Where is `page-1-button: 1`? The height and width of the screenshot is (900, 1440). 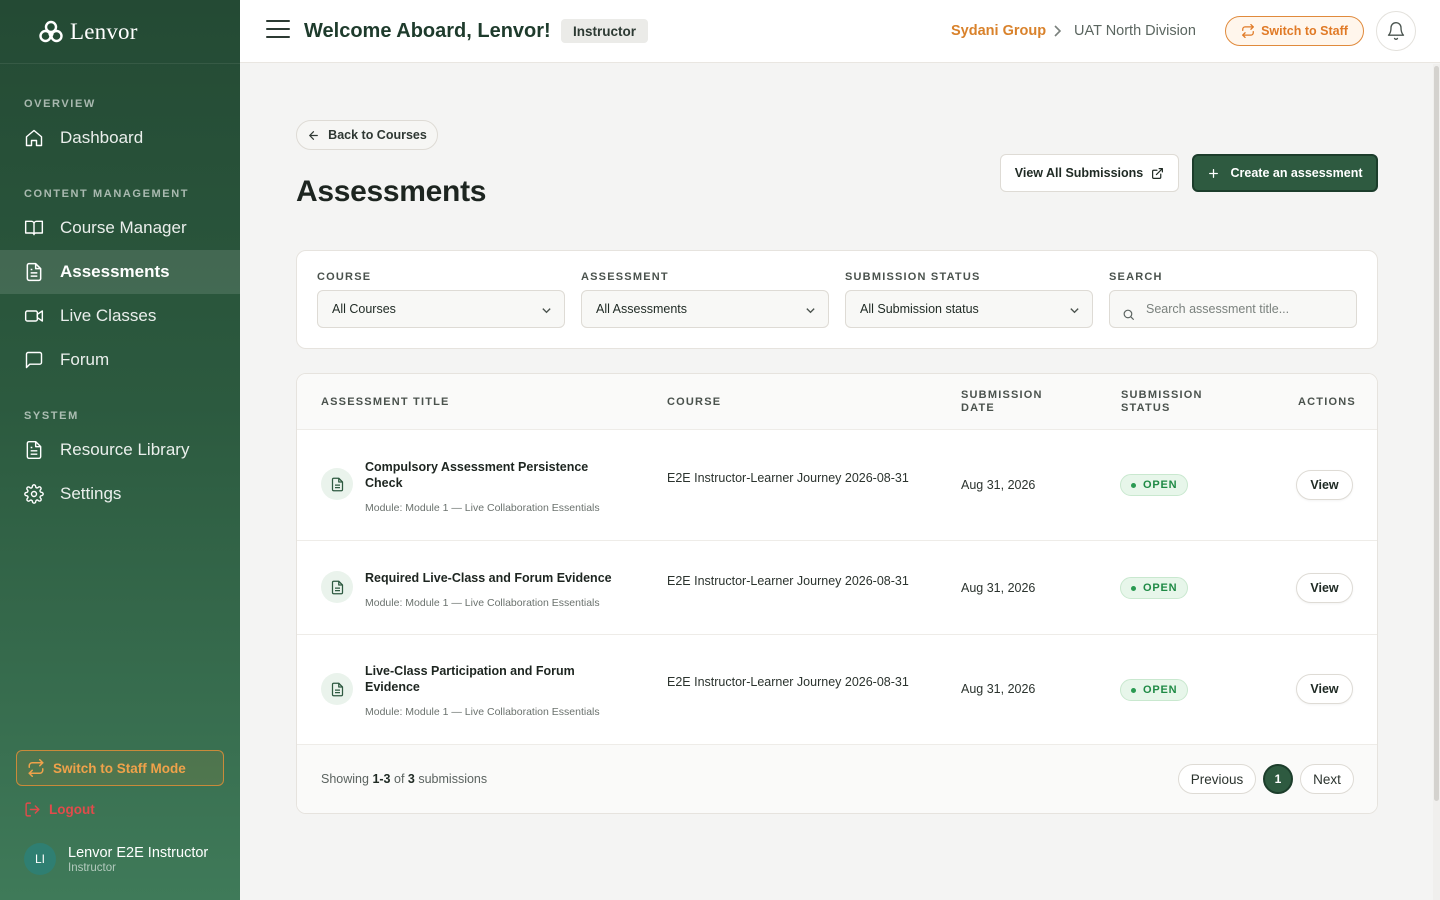 page-1-button: 1 is located at coordinates (1278, 779).